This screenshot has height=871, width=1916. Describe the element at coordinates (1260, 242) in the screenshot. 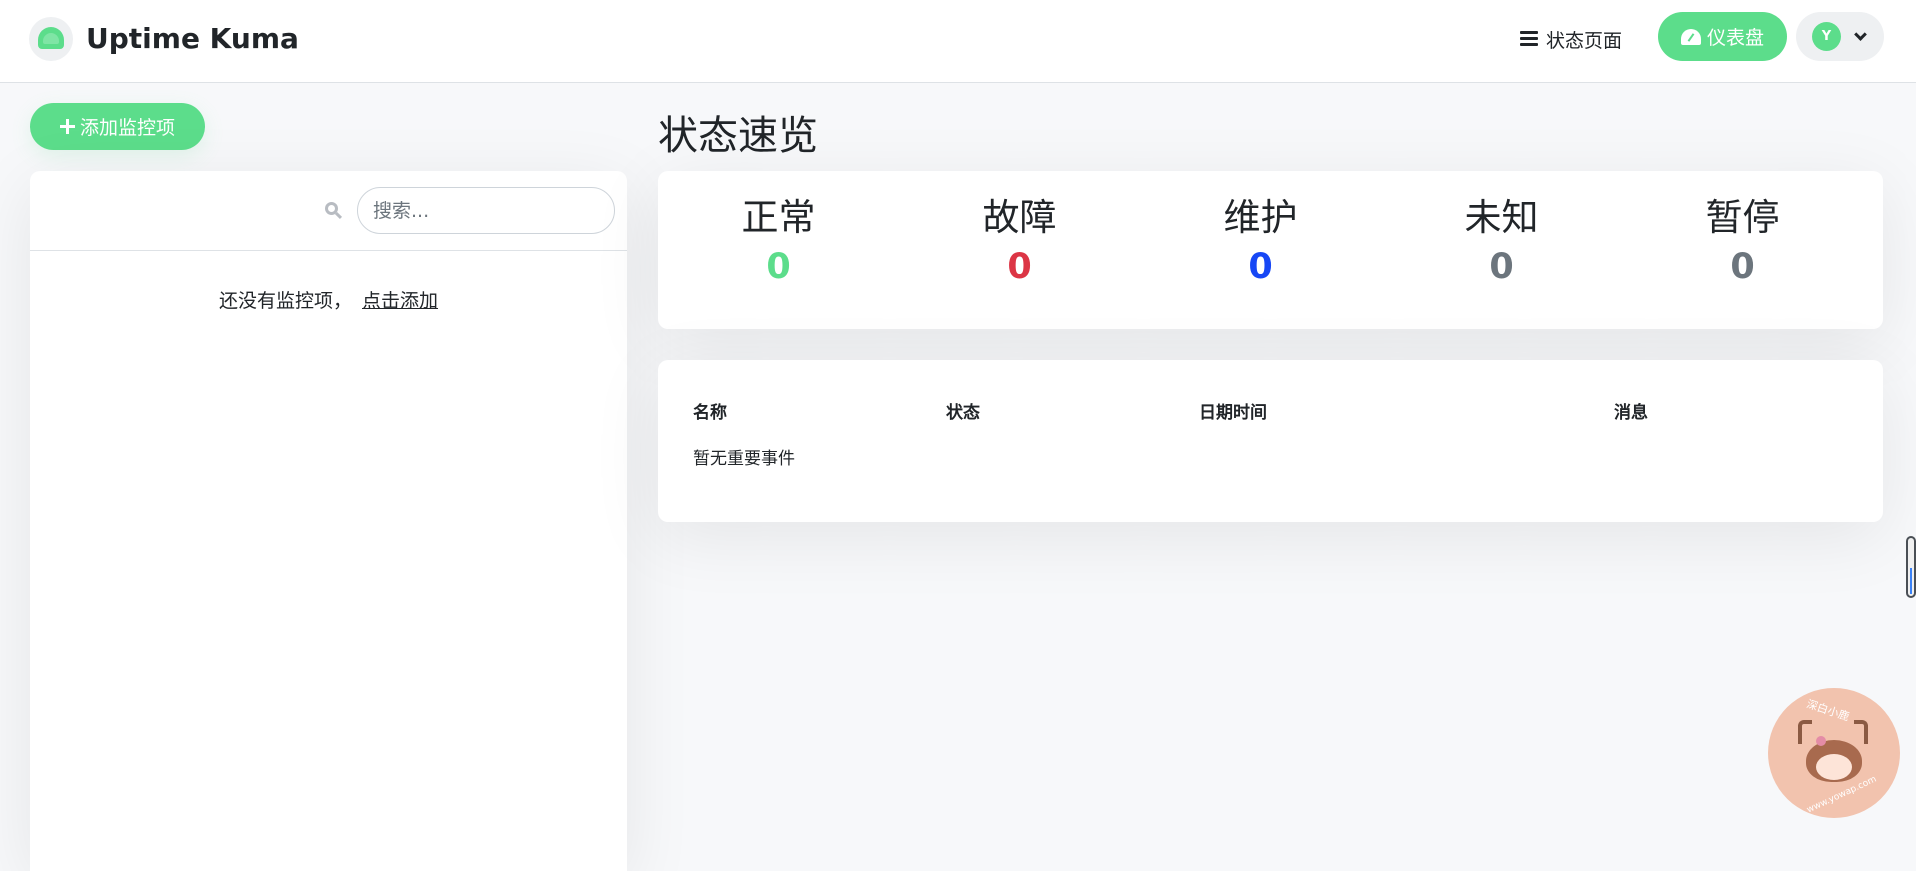

I see `stat-maintenance: 维护 0` at that location.